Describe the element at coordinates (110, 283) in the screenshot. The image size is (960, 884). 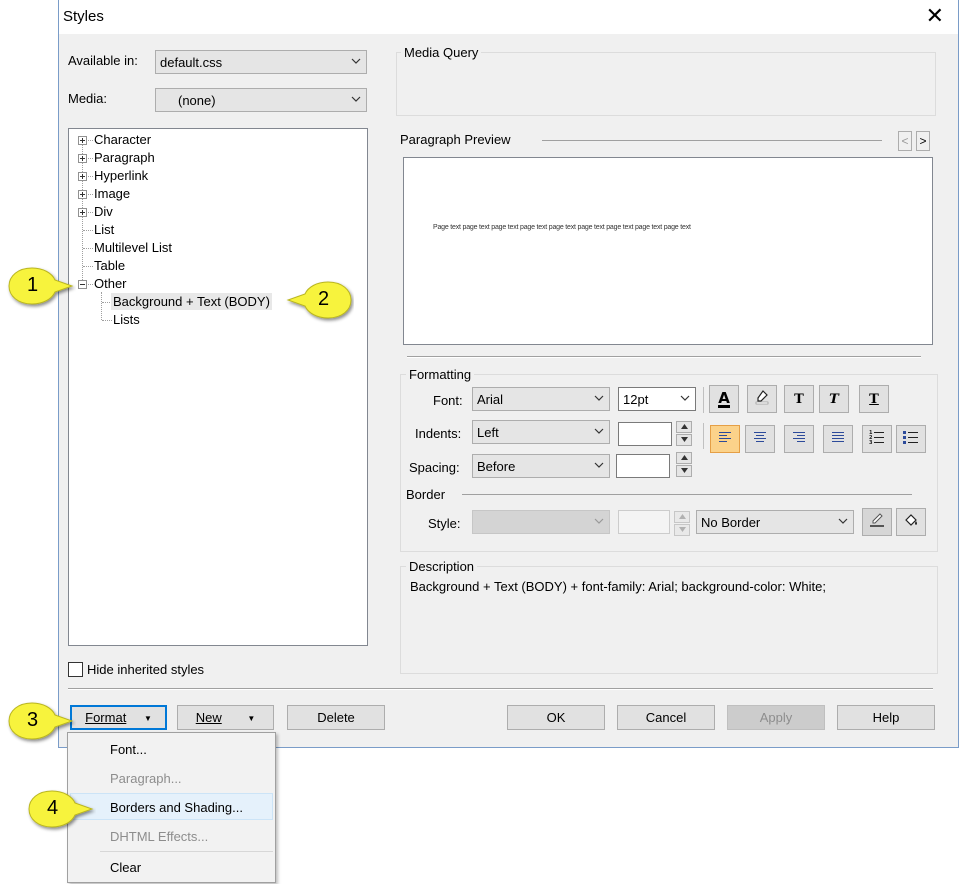
I see `tree-item-other: Other` at that location.